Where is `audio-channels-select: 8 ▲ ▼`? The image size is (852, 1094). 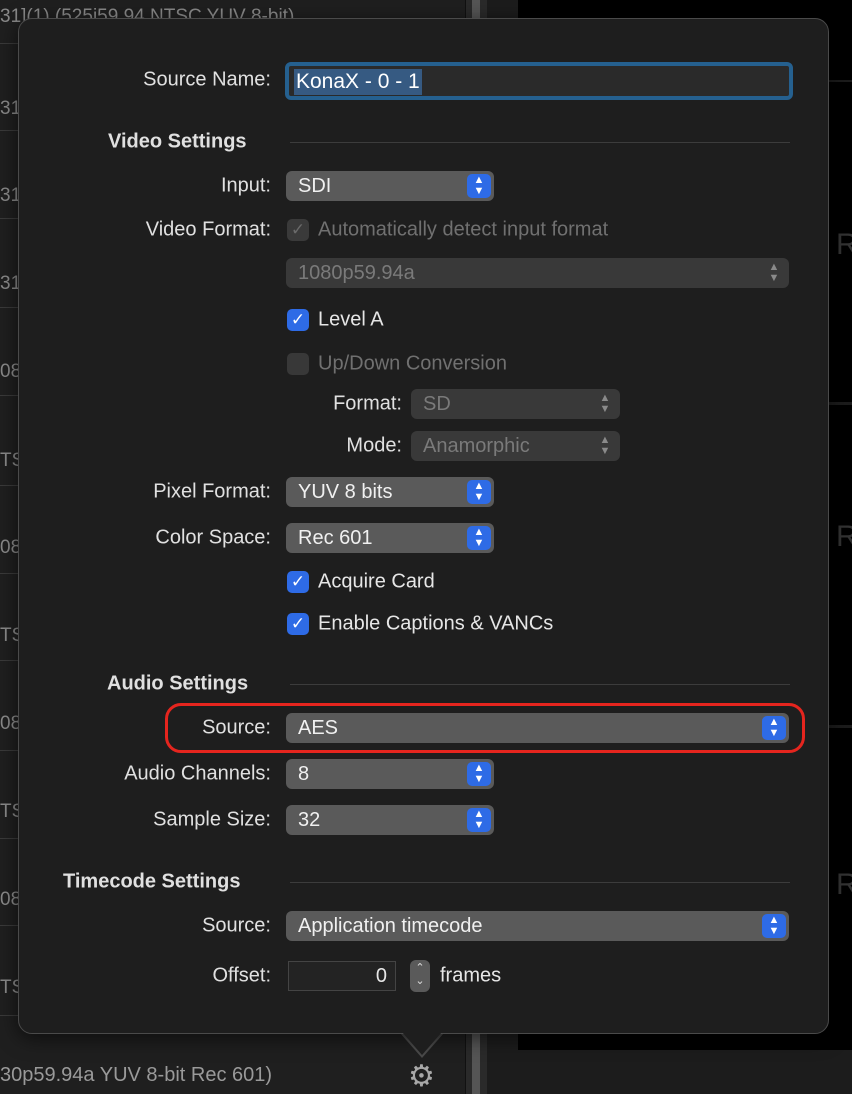 audio-channels-select: 8 ▲ ▼ is located at coordinates (390, 774).